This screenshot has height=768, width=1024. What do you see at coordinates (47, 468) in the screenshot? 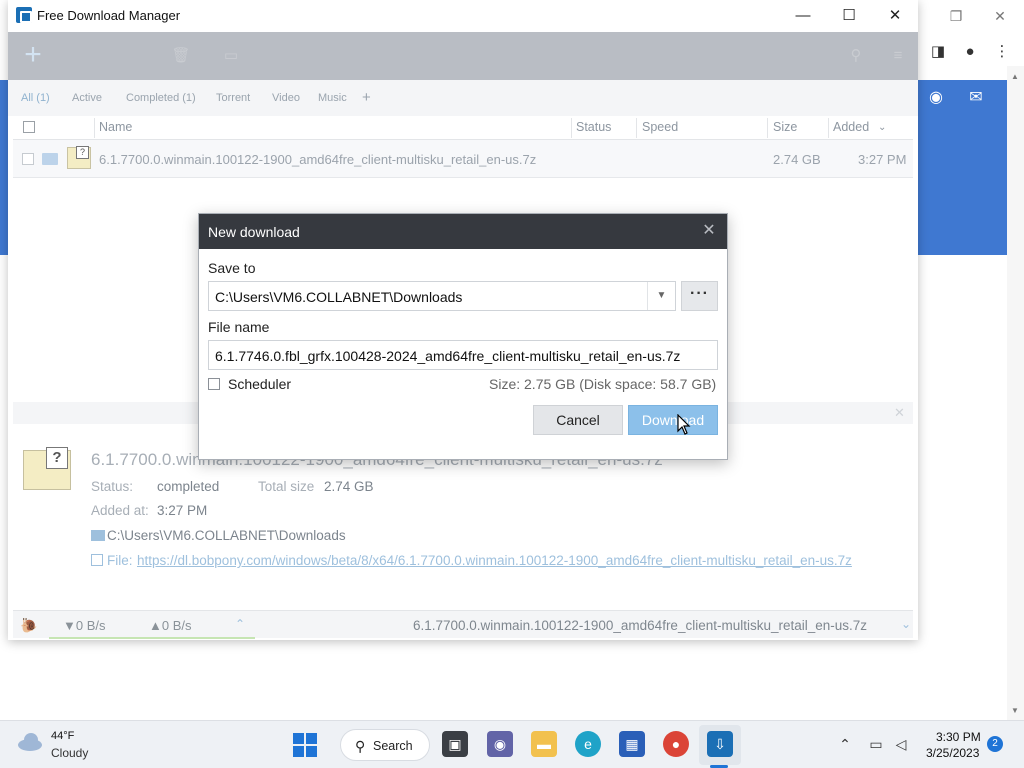
I see `archive-file-icon` at bounding box center [47, 468].